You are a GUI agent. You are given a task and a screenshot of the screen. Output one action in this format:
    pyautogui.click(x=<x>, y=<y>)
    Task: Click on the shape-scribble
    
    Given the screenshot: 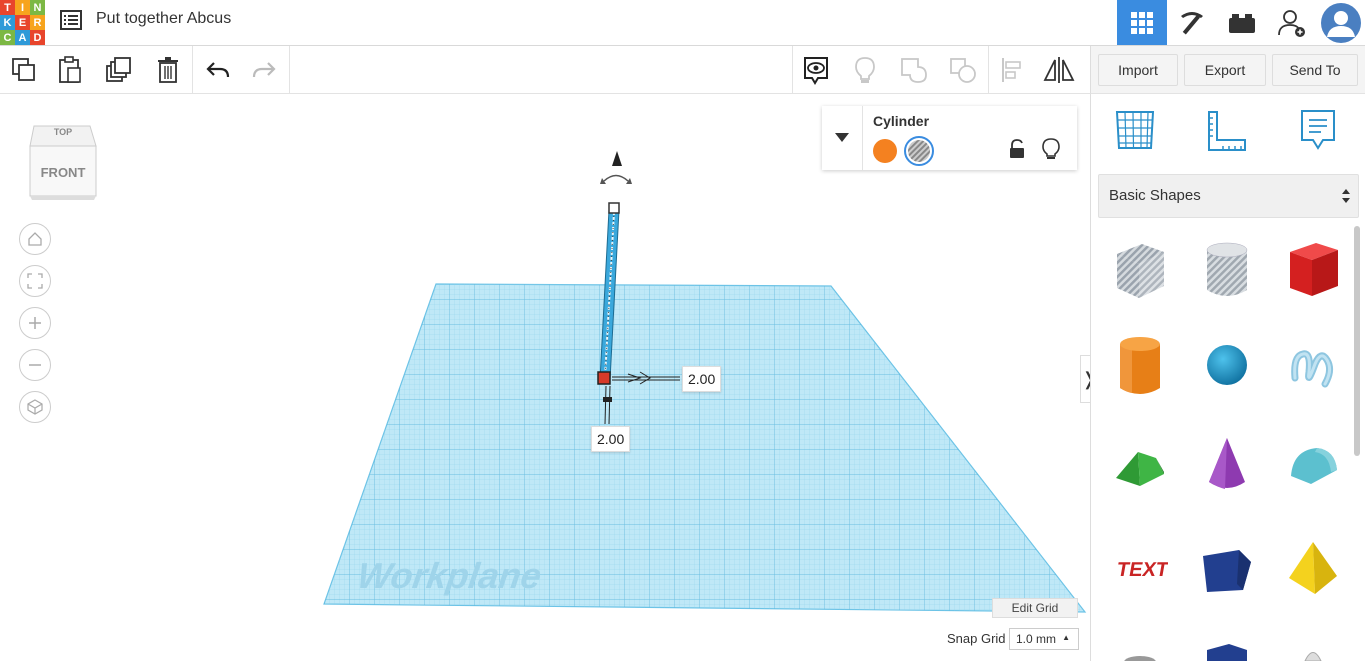 What is the action you would take?
    pyautogui.click(x=1313, y=366)
    